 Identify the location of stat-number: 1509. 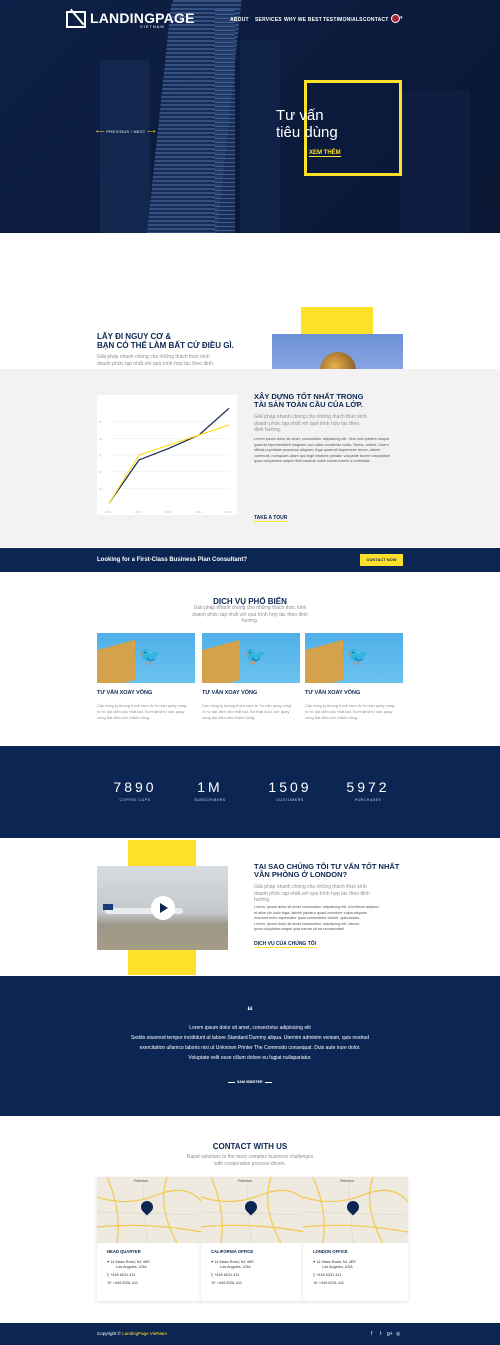
(290, 787).